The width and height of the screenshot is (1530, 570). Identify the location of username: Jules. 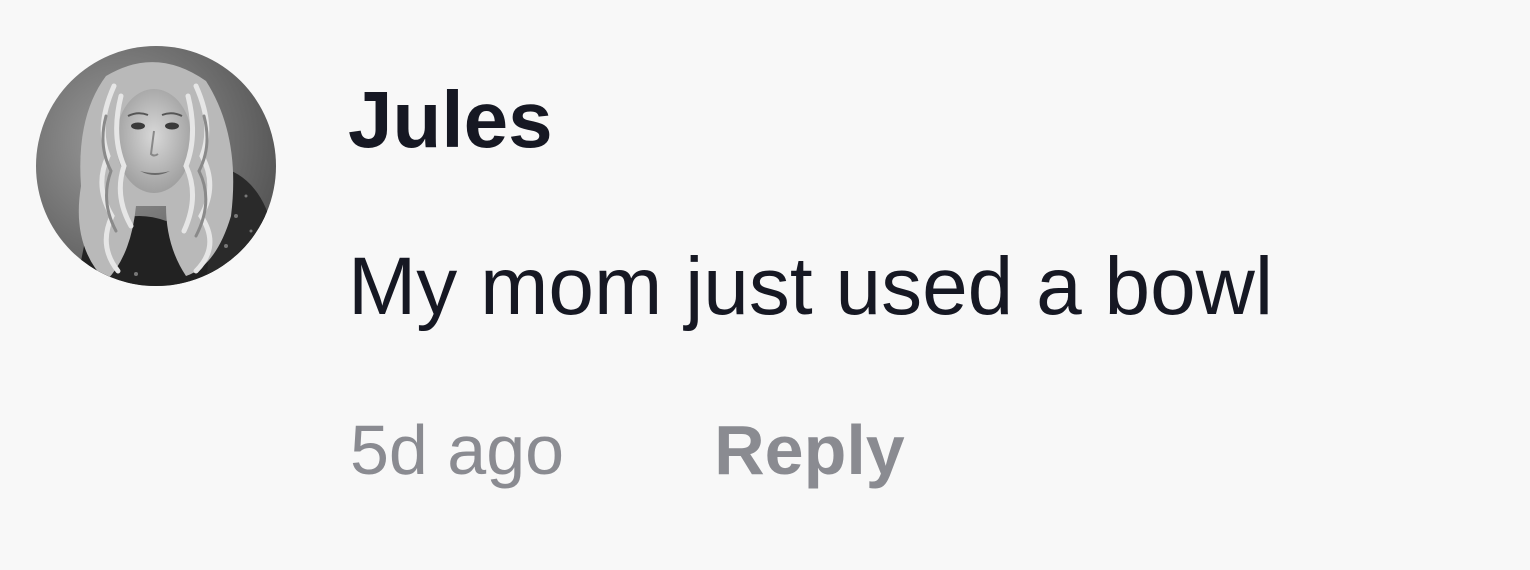
(450, 120).